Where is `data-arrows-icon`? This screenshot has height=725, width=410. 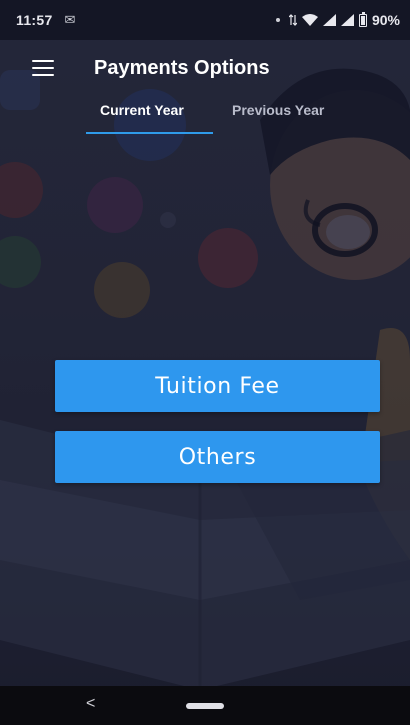 data-arrows-icon is located at coordinates (292, 20).